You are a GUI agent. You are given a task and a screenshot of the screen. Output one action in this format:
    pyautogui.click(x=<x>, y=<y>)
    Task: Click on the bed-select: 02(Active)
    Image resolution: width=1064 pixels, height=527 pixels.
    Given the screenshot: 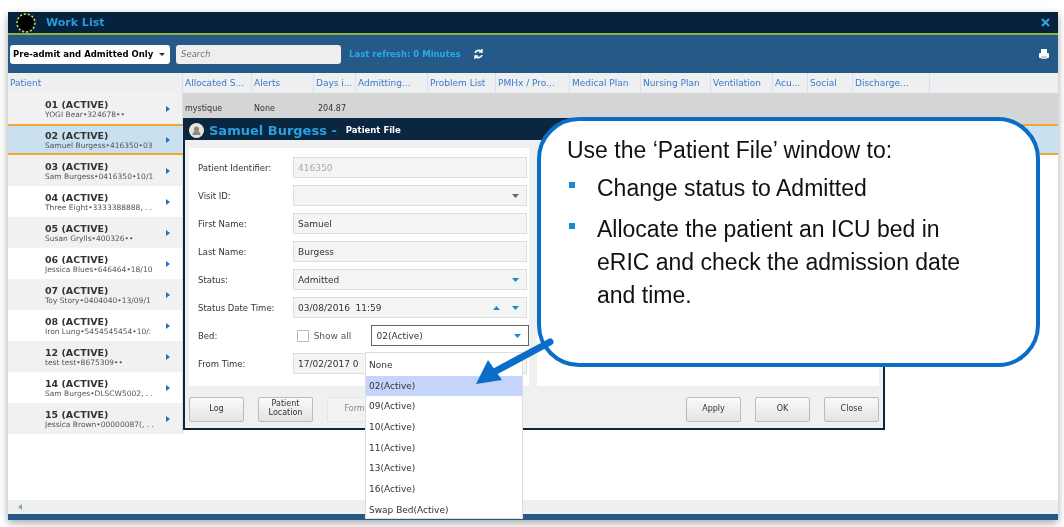 What is the action you would take?
    pyautogui.click(x=450, y=335)
    